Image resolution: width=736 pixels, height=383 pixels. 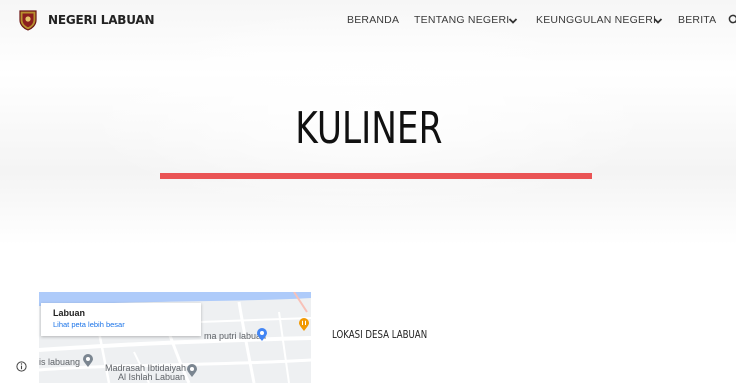 What do you see at coordinates (369, 128) in the screenshot?
I see `page-title: KULINER` at bounding box center [369, 128].